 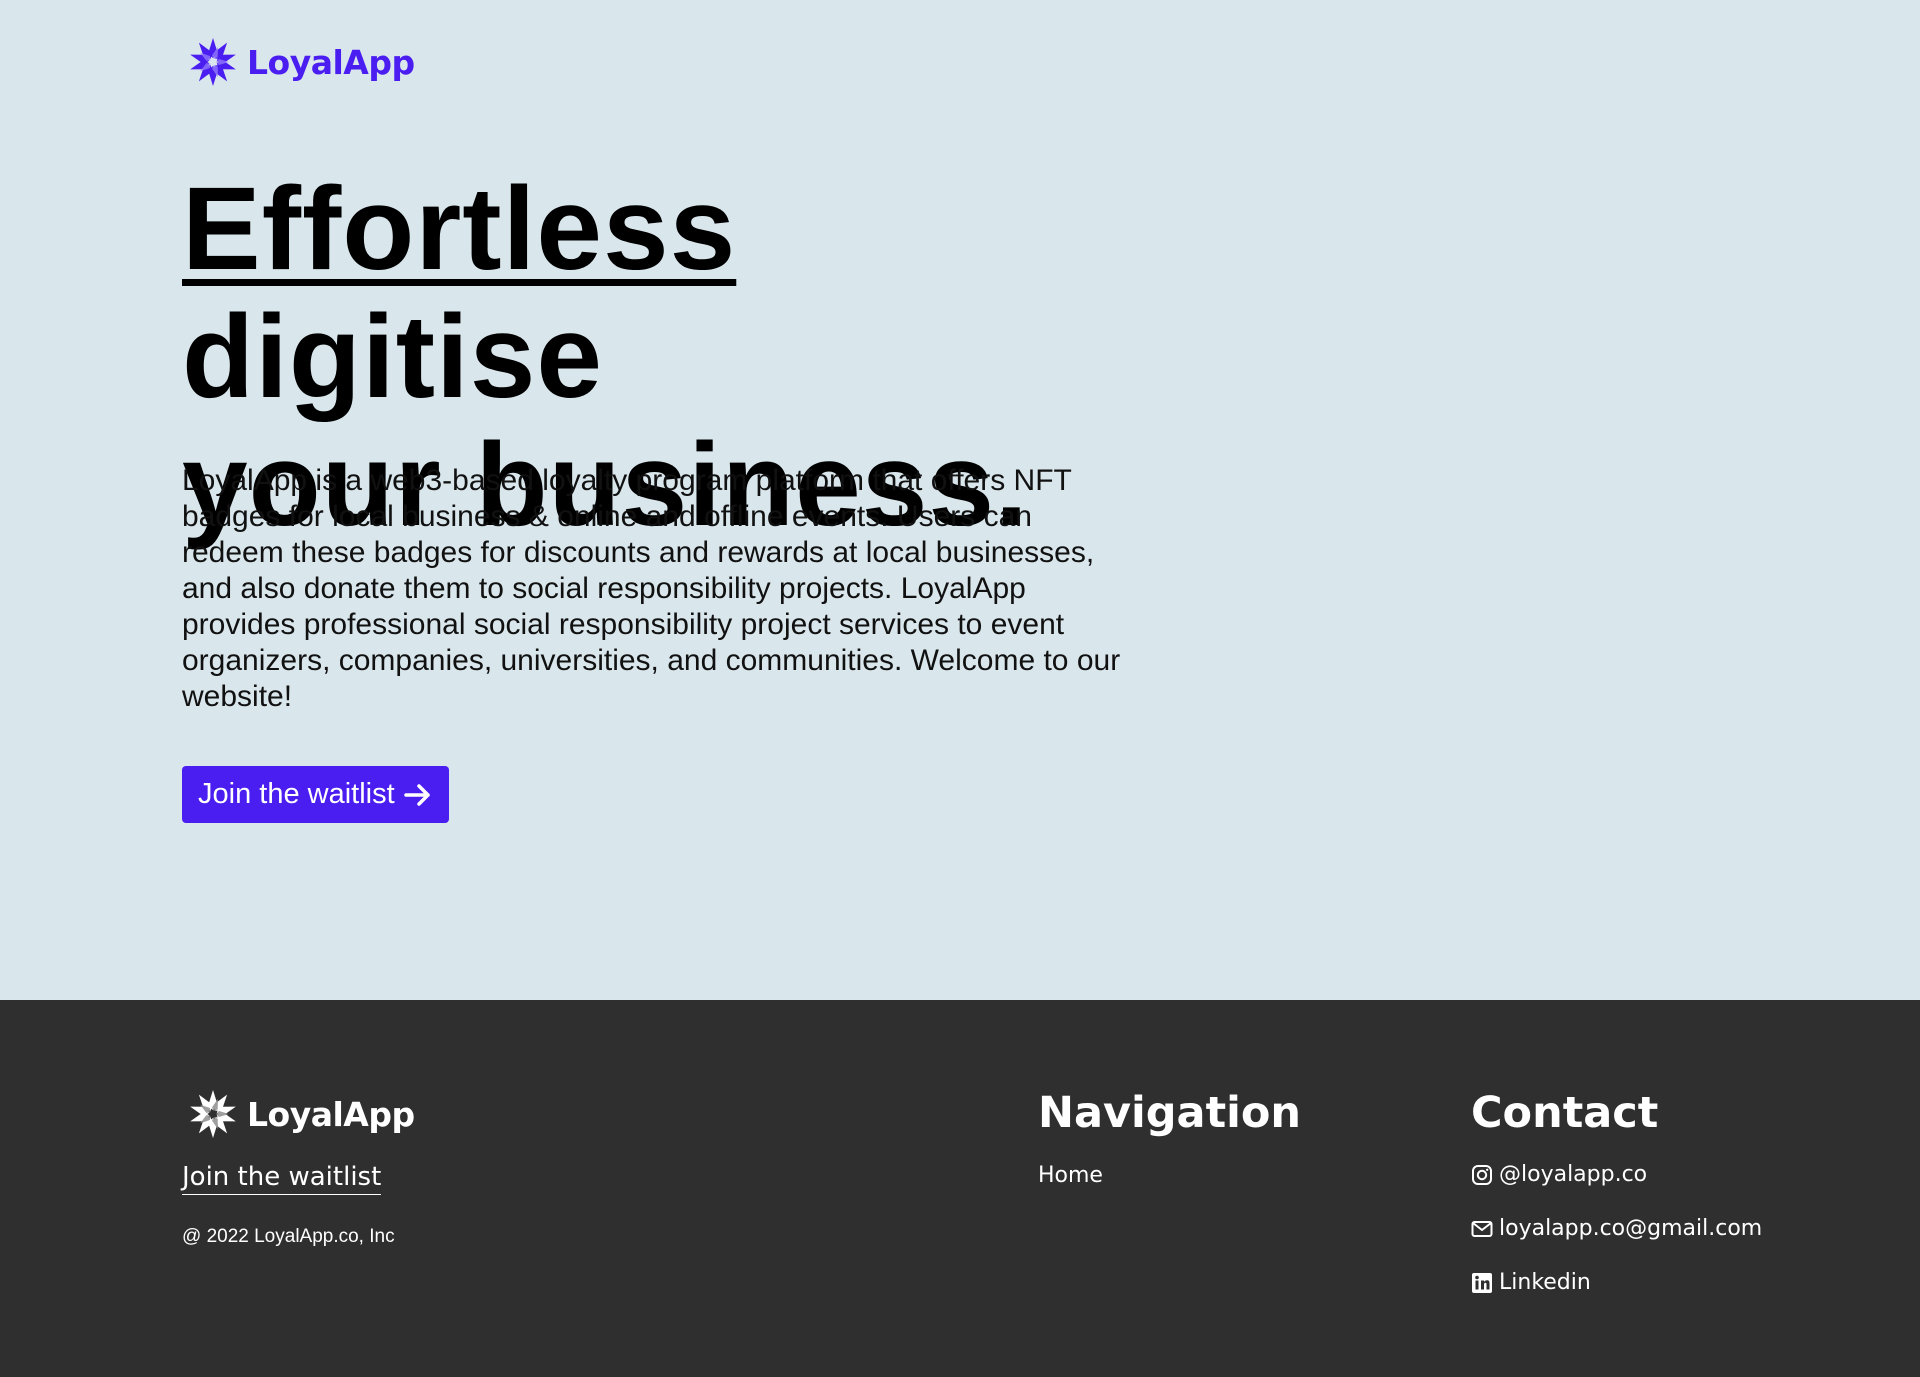 I want to click on footer-brand-name: LoyalApp, so click(x=331, y=1114).